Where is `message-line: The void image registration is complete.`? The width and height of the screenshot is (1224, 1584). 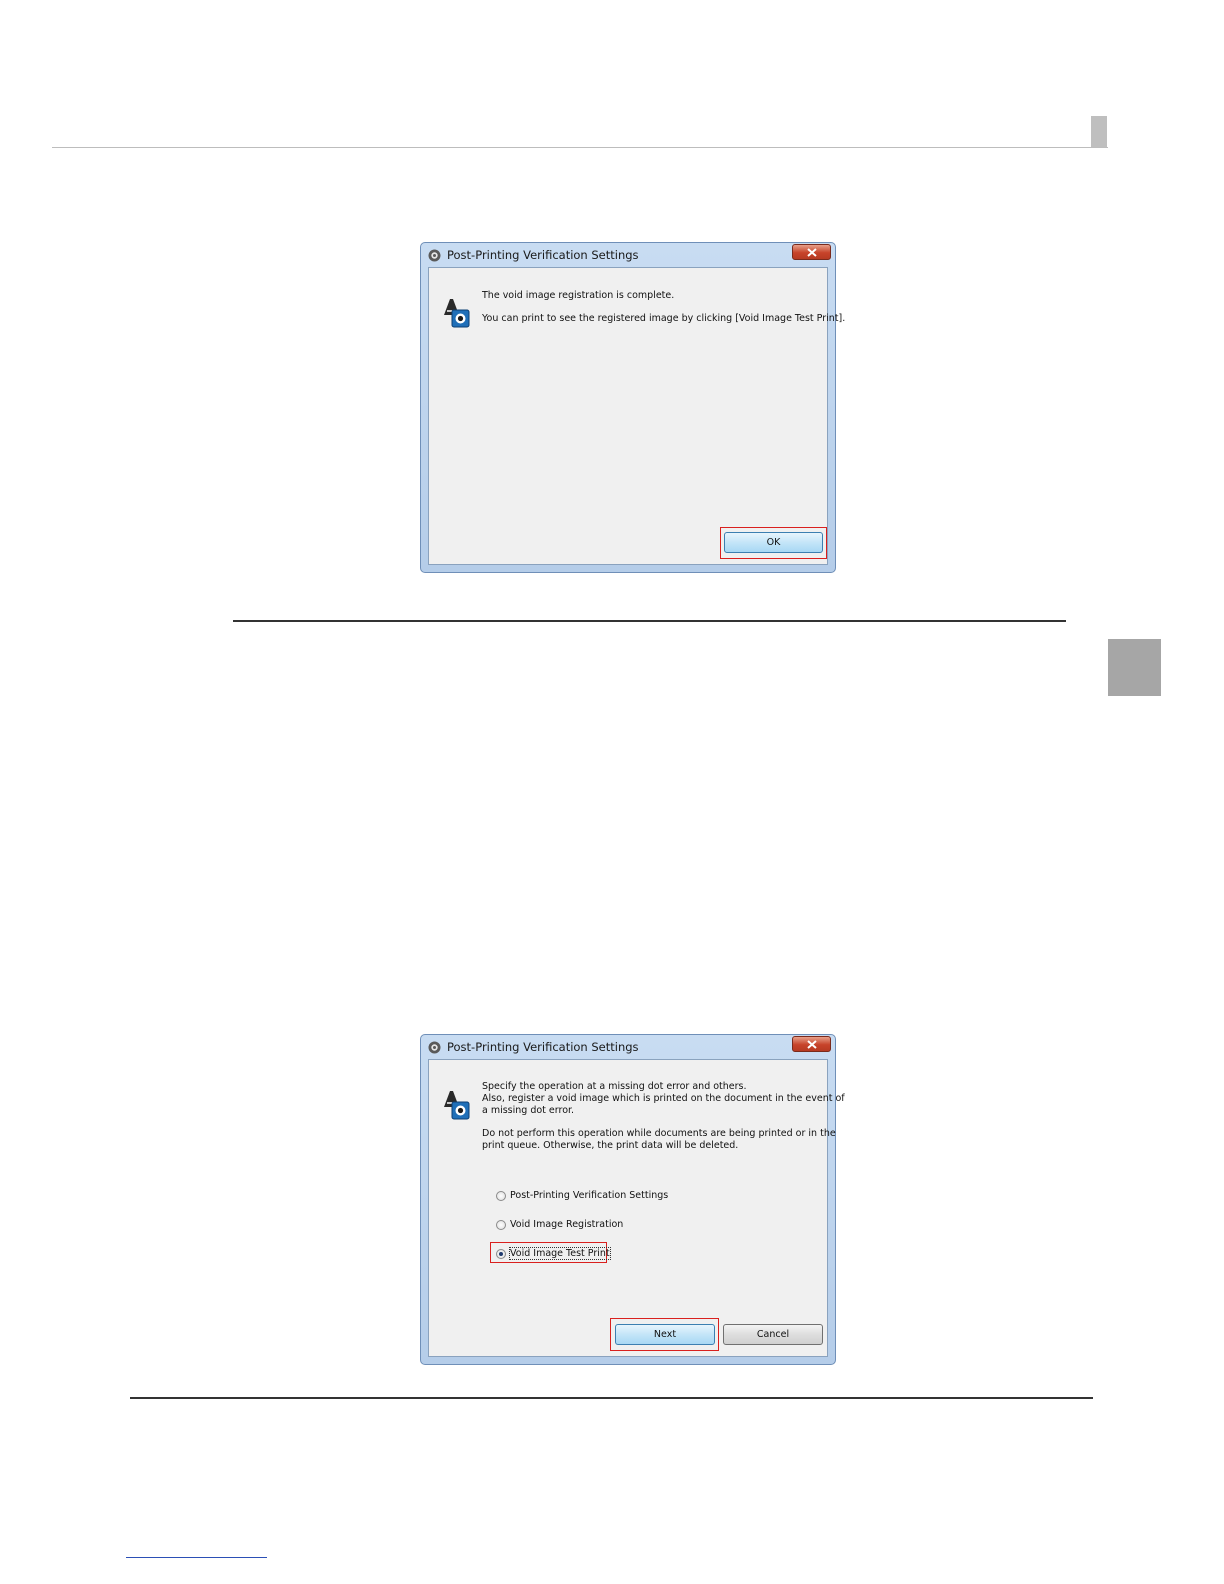
message-line: The void image registration is complete. is located at coordinates (578, 295).